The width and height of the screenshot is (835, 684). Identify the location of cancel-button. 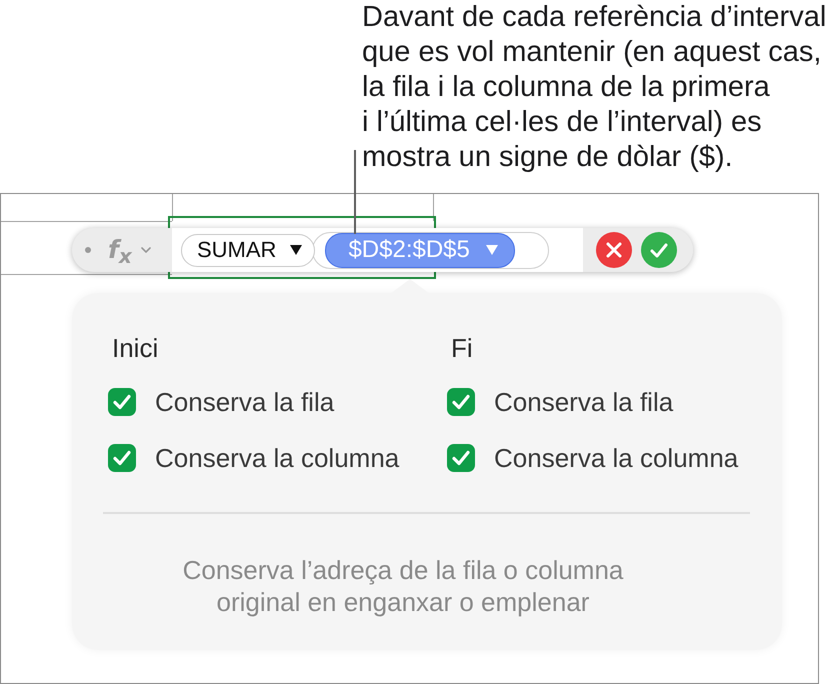
(614, 250).